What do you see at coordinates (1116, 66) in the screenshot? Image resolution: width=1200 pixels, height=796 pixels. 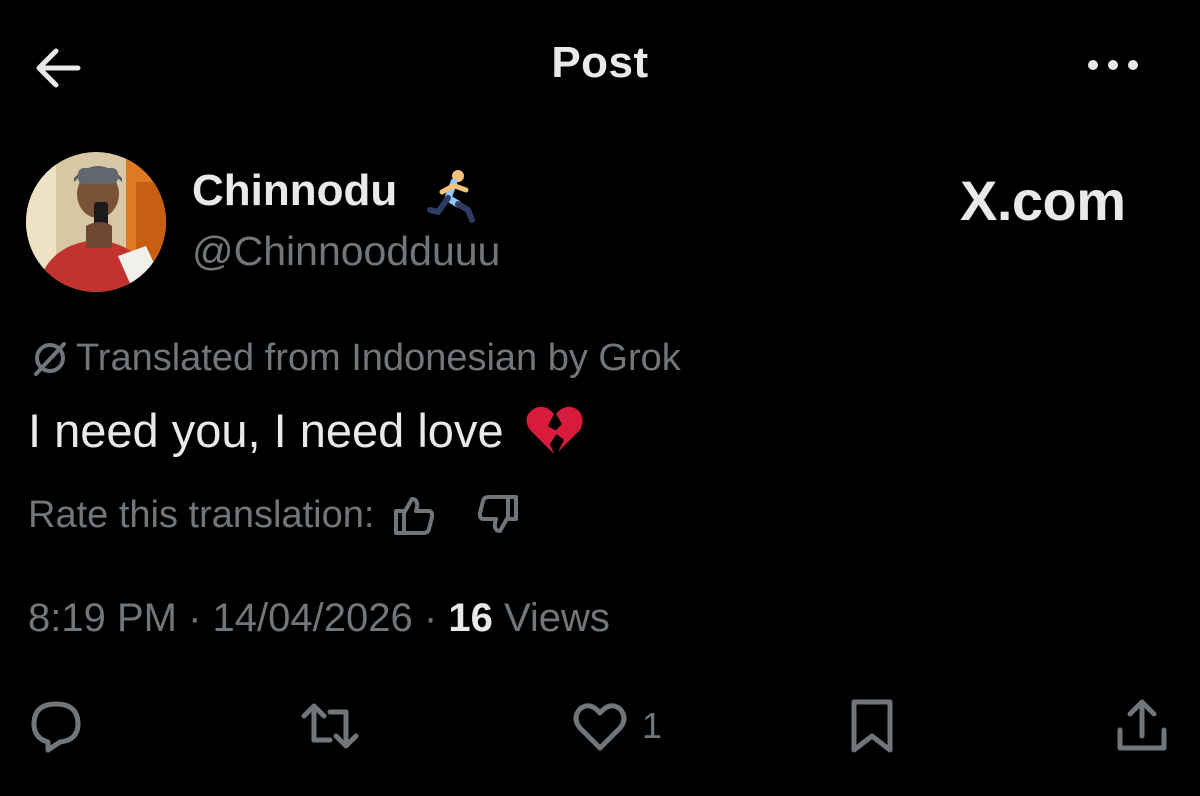 I see `more-options-button` at bounding box center [1116, 66].